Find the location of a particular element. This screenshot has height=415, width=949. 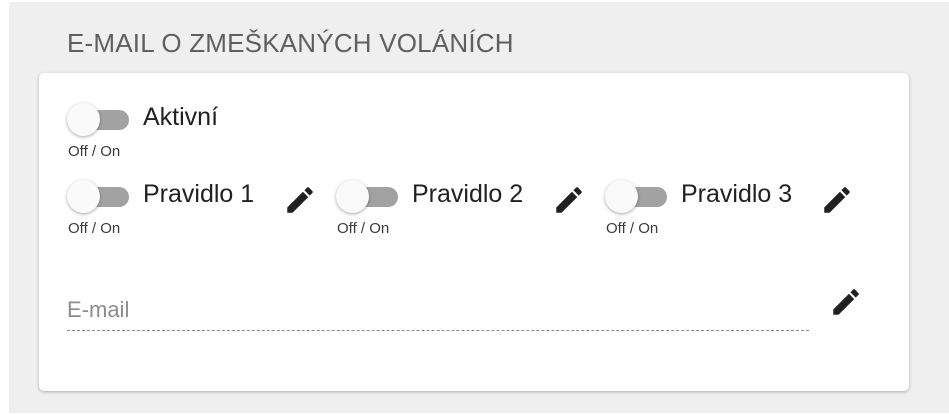

rule-3-hint: Off / On is located at coordinates (632, 228).